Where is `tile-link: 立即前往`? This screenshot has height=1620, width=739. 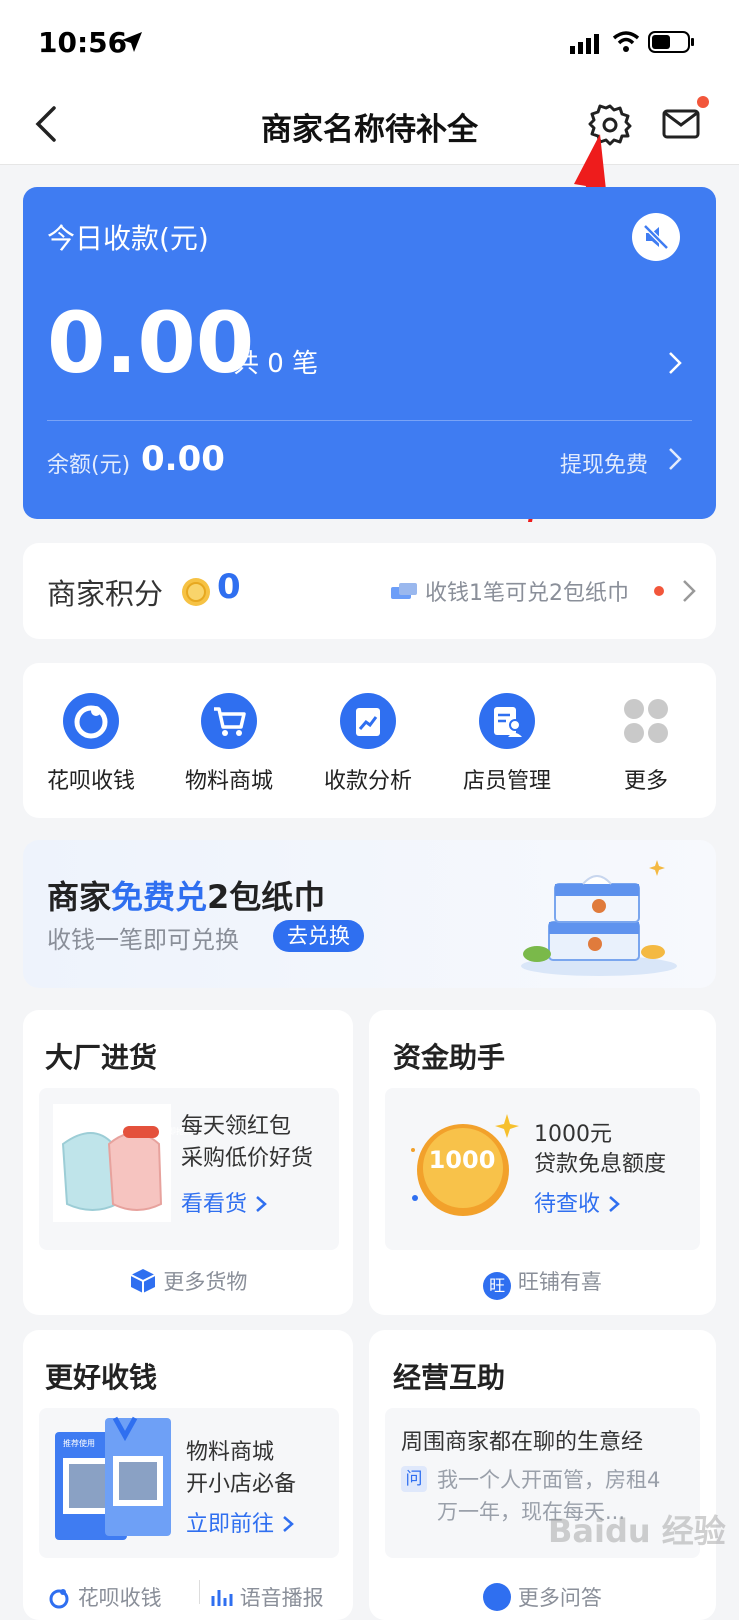
tile-link: 立即前往 is located at coordinates (240, 1522).